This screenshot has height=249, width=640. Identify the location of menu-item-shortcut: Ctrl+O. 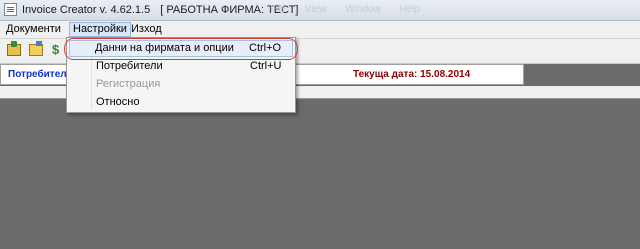
(265, 48).